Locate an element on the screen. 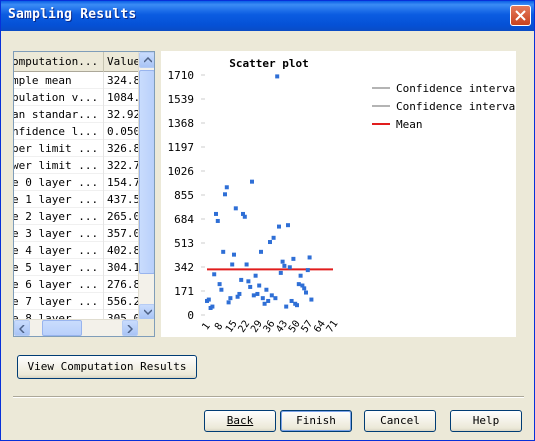 The image size is (535, 441). cancel-button: Cancel is located at coordinates (400, 421).